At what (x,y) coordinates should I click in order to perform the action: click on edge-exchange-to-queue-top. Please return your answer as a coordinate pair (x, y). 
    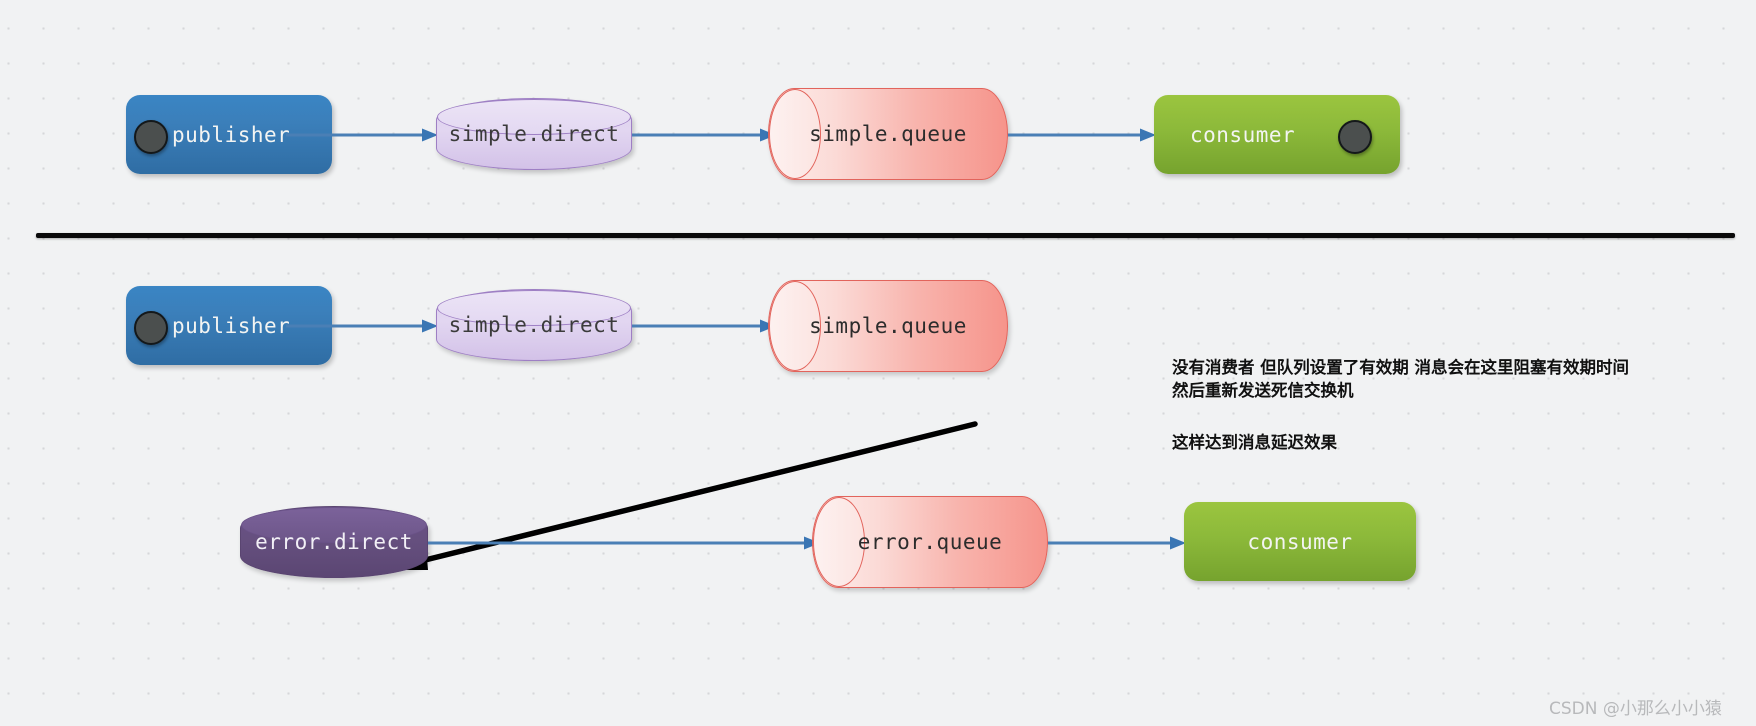
    Looking at the image, I should click on (704, 135).